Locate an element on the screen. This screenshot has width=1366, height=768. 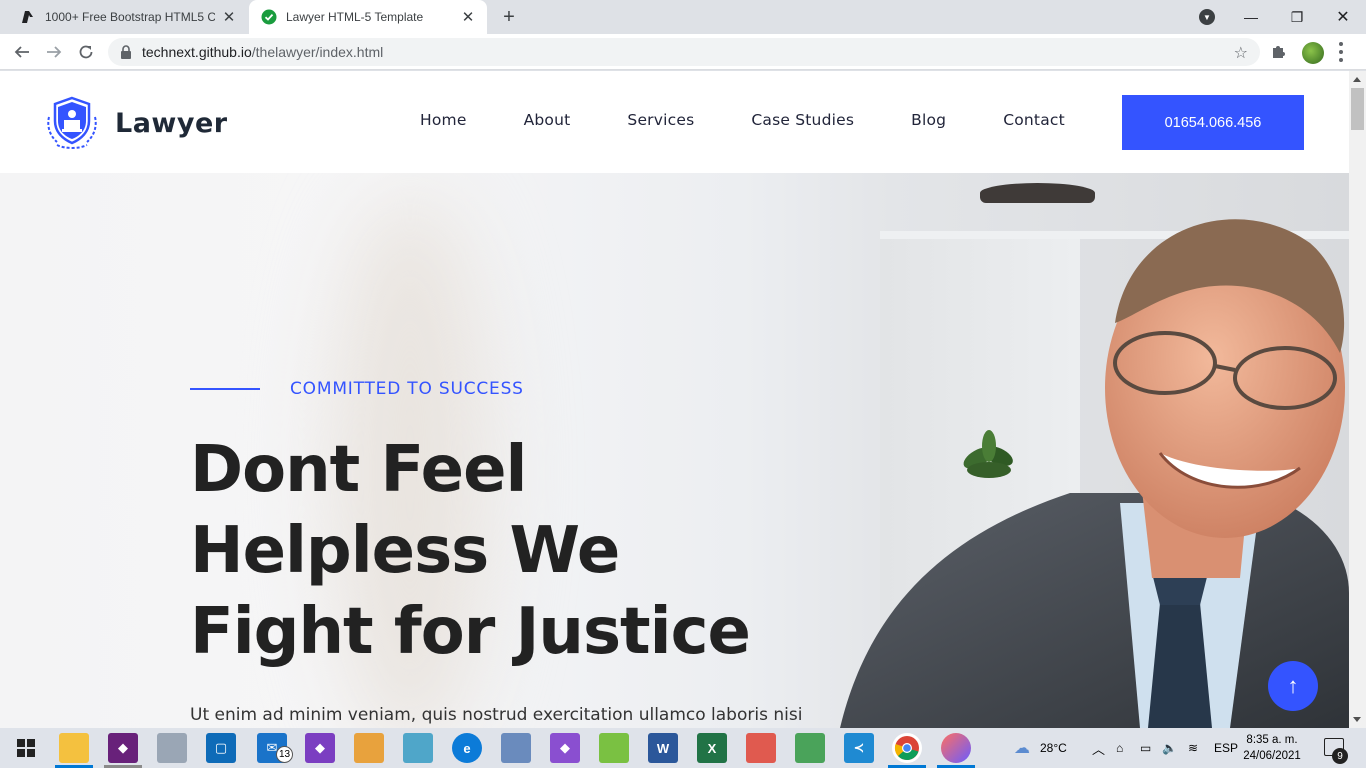
weather-widget: ☁ 28°C is located at coordinates (1040, 748).